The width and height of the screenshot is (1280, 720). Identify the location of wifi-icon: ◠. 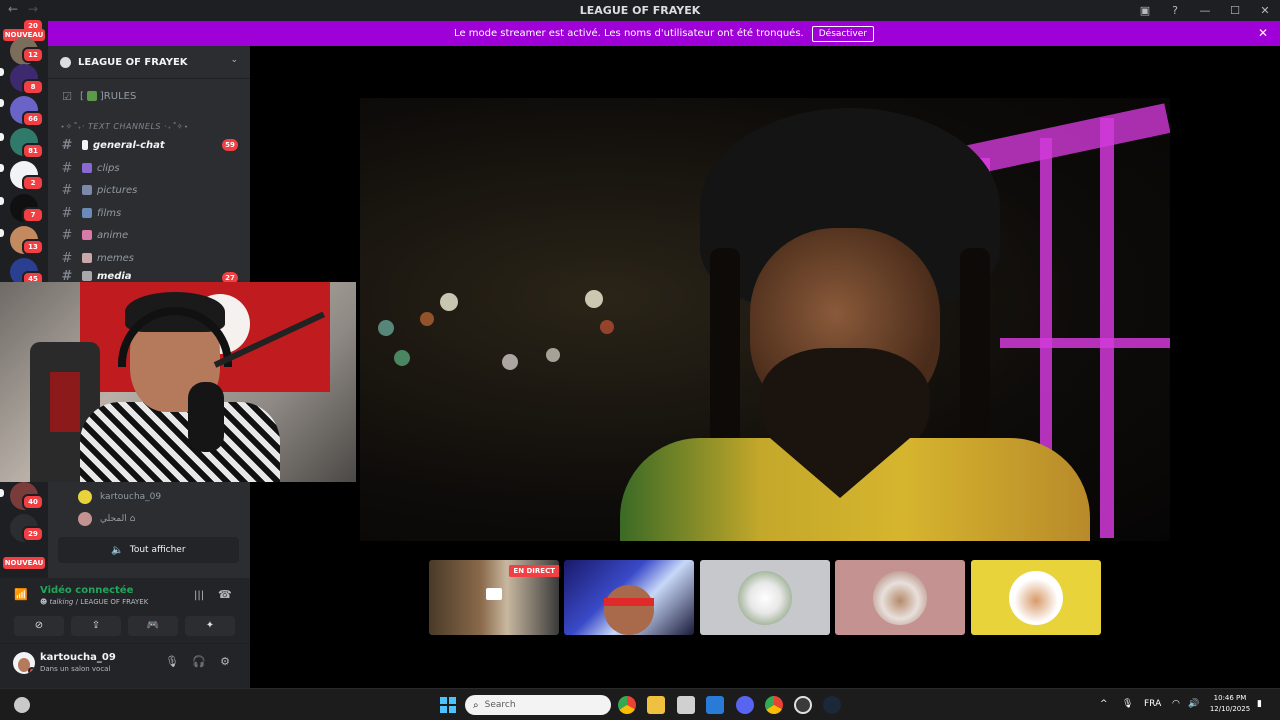
(1176, 704).